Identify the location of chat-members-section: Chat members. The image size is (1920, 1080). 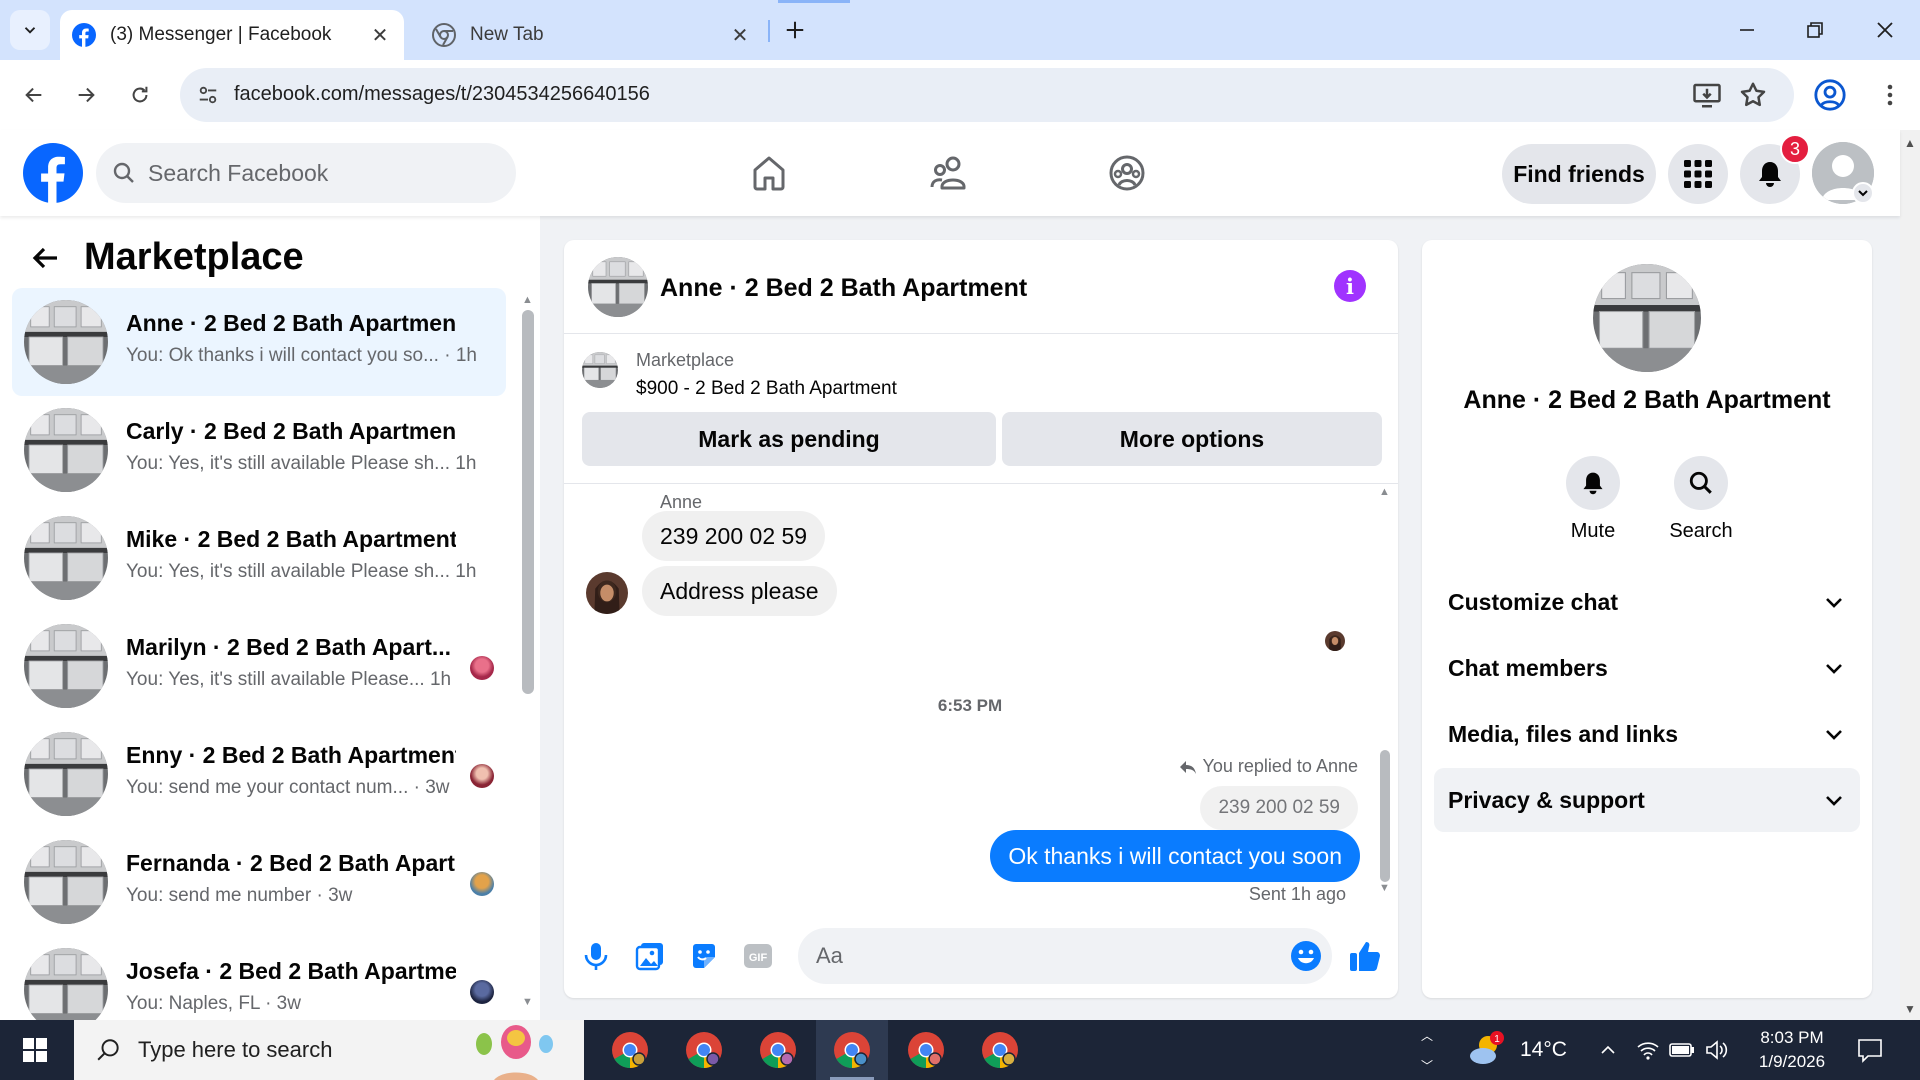
(1647, 668).